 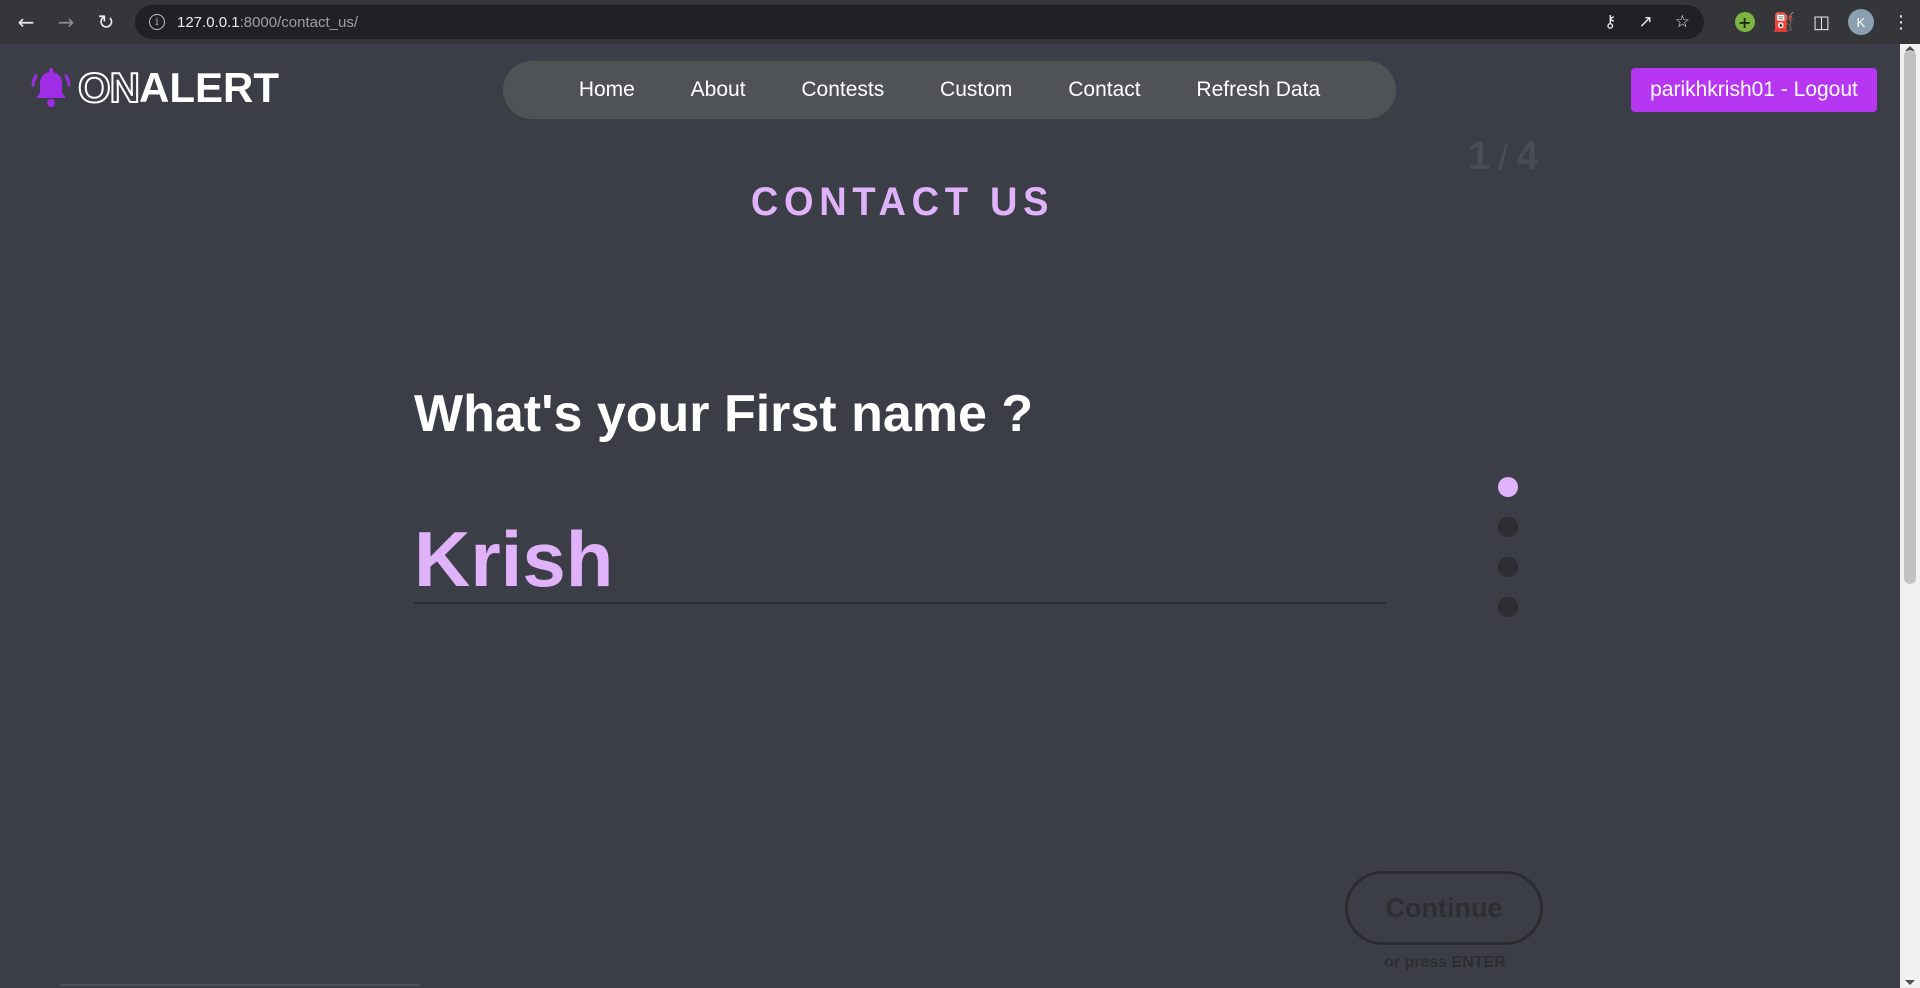 I want to click on nav-contests: Contests, so click(x=842, y=90).